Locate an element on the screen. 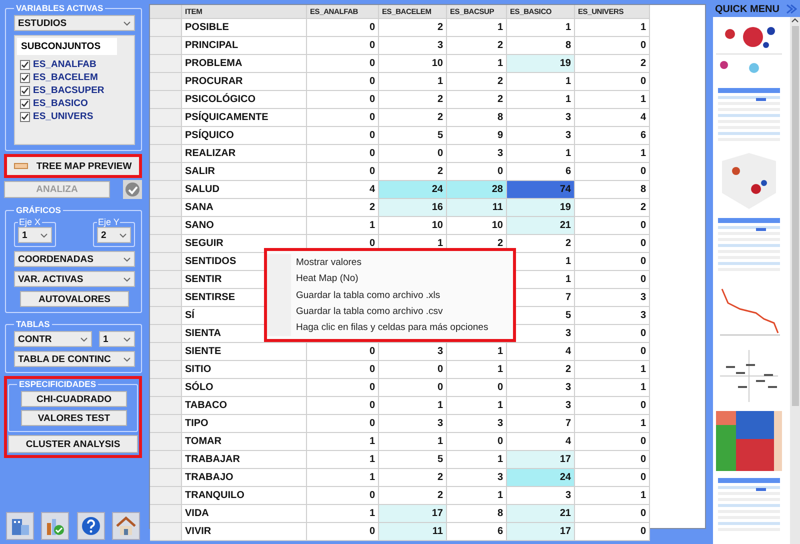  item-cell: SANA is located at coordinates (244, 208).